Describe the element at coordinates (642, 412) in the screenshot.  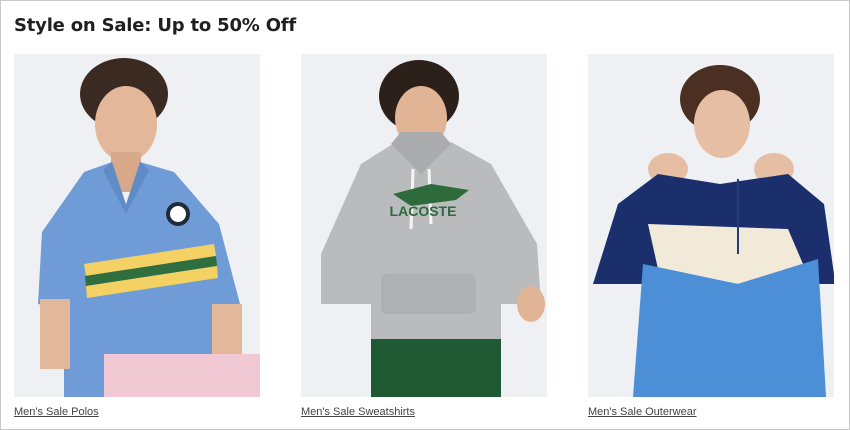
I see `mens-sale-outerwear-link: Men's Sale Outerwear` at that location.